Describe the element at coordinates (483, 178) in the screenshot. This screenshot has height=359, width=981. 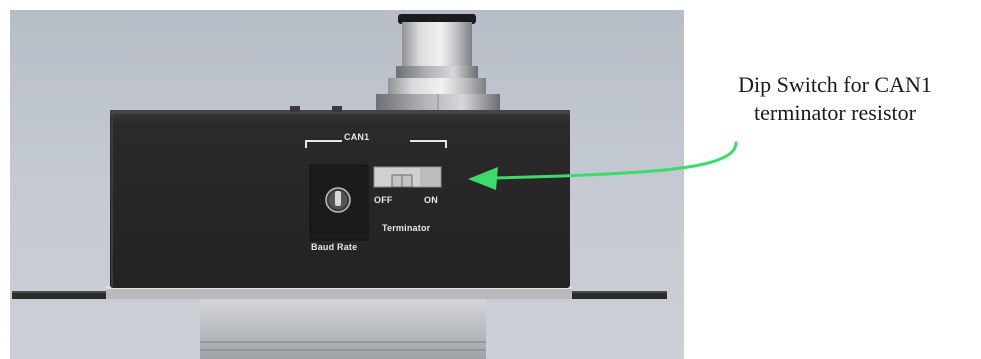
I see `arrowhead-icon` at that location.